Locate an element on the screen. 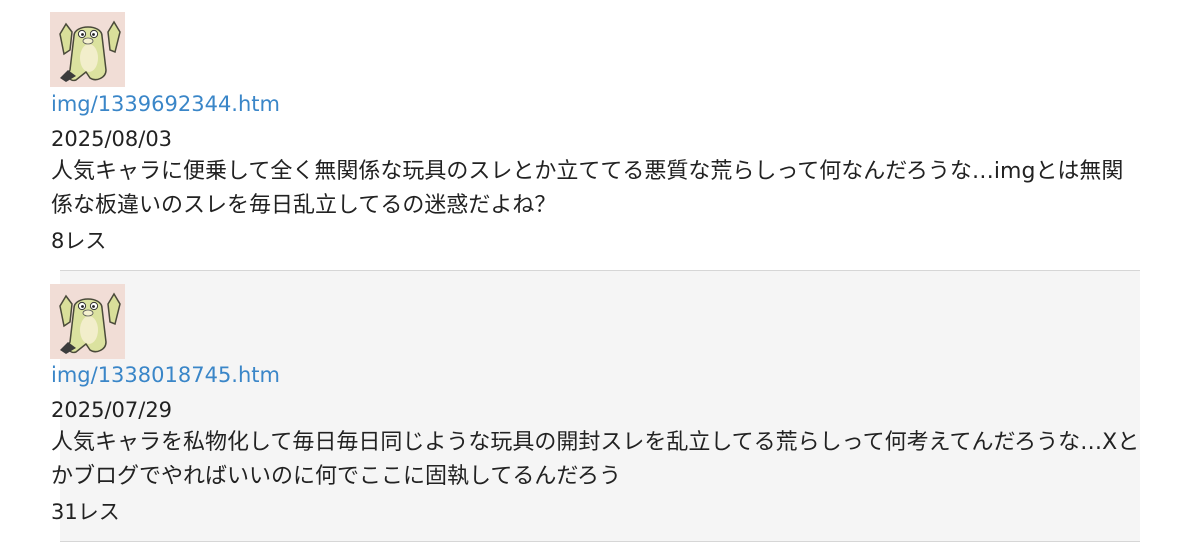  reply-count: 8レス is located at coordinates (79, 241).